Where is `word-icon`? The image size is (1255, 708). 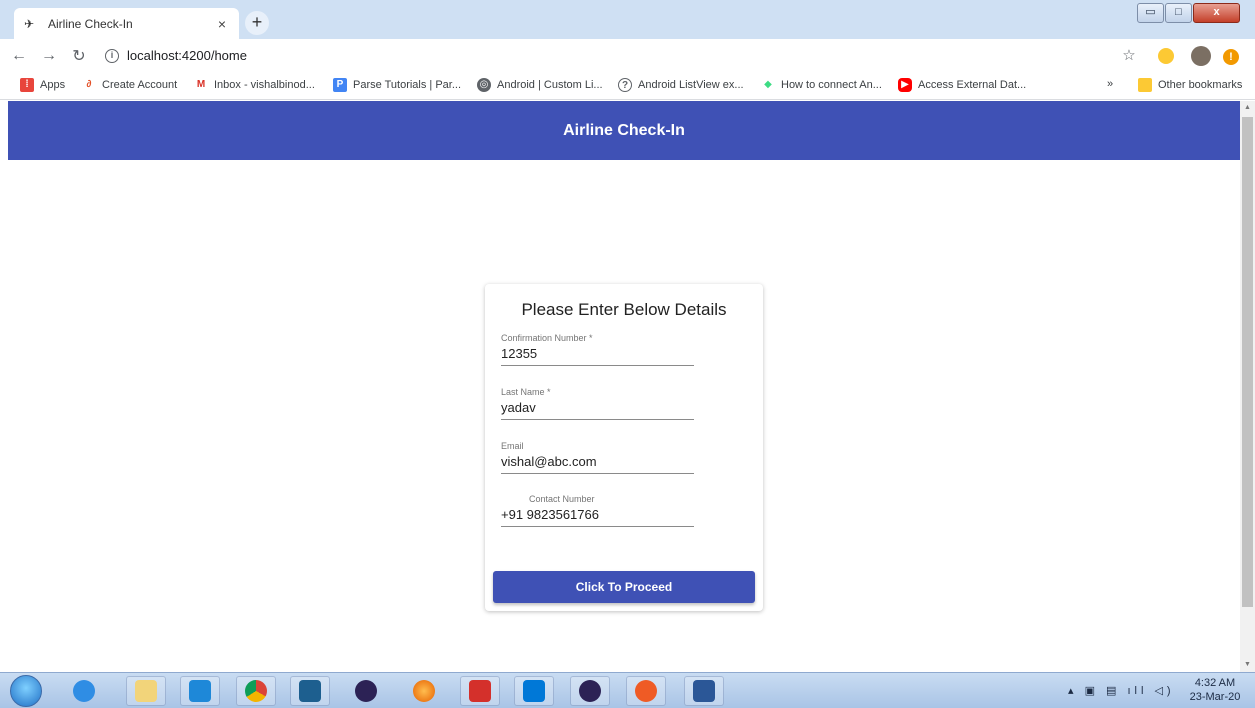
word-icon is located at coordinates (704, 691).